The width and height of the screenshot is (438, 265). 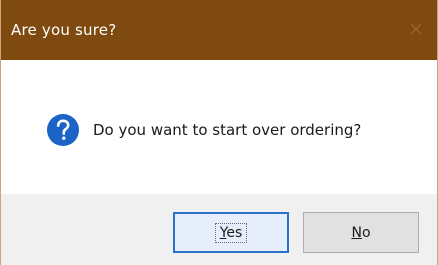 What do you see at coordinates (234, 232) in the screenshot?
I see `yes-label-rest: es` at bounding box center [234, 232].